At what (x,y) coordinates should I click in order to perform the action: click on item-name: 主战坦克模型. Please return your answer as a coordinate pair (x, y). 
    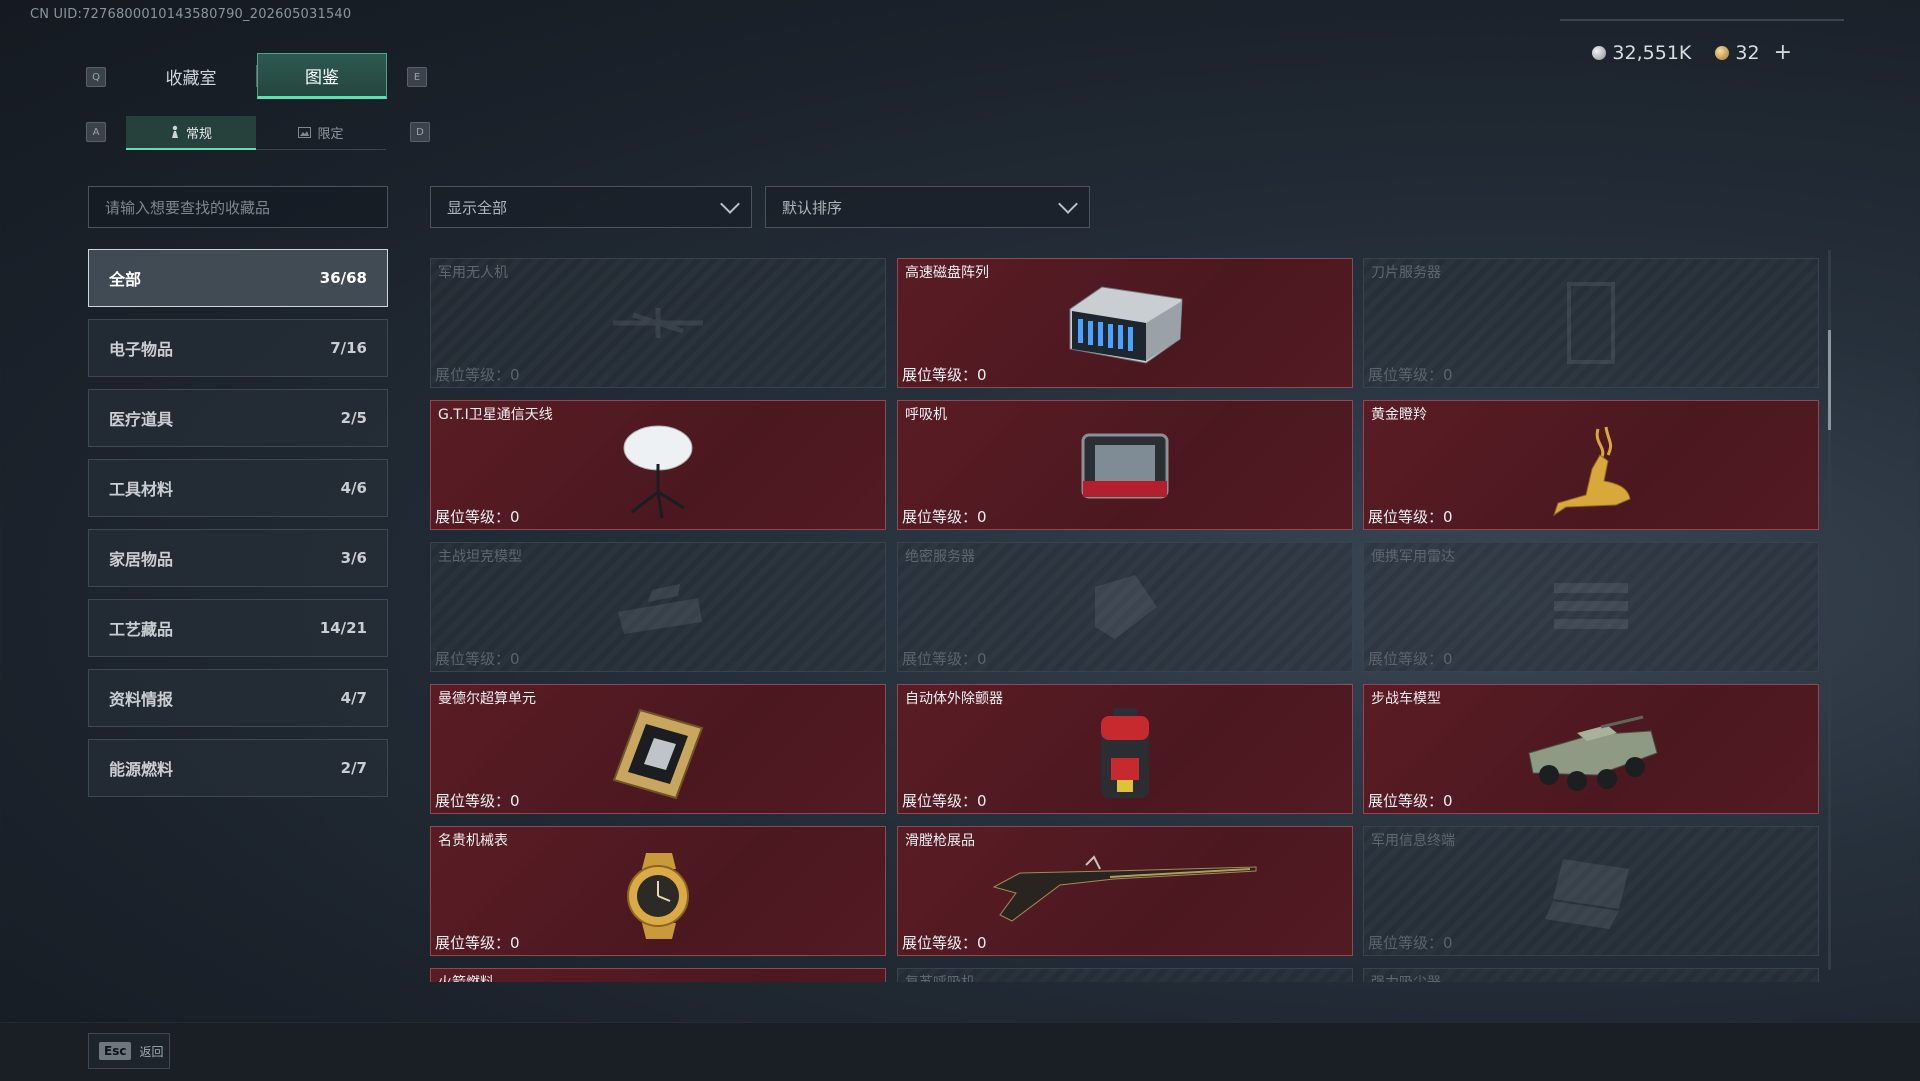
    Looking at the image, I should click on (480, 557).